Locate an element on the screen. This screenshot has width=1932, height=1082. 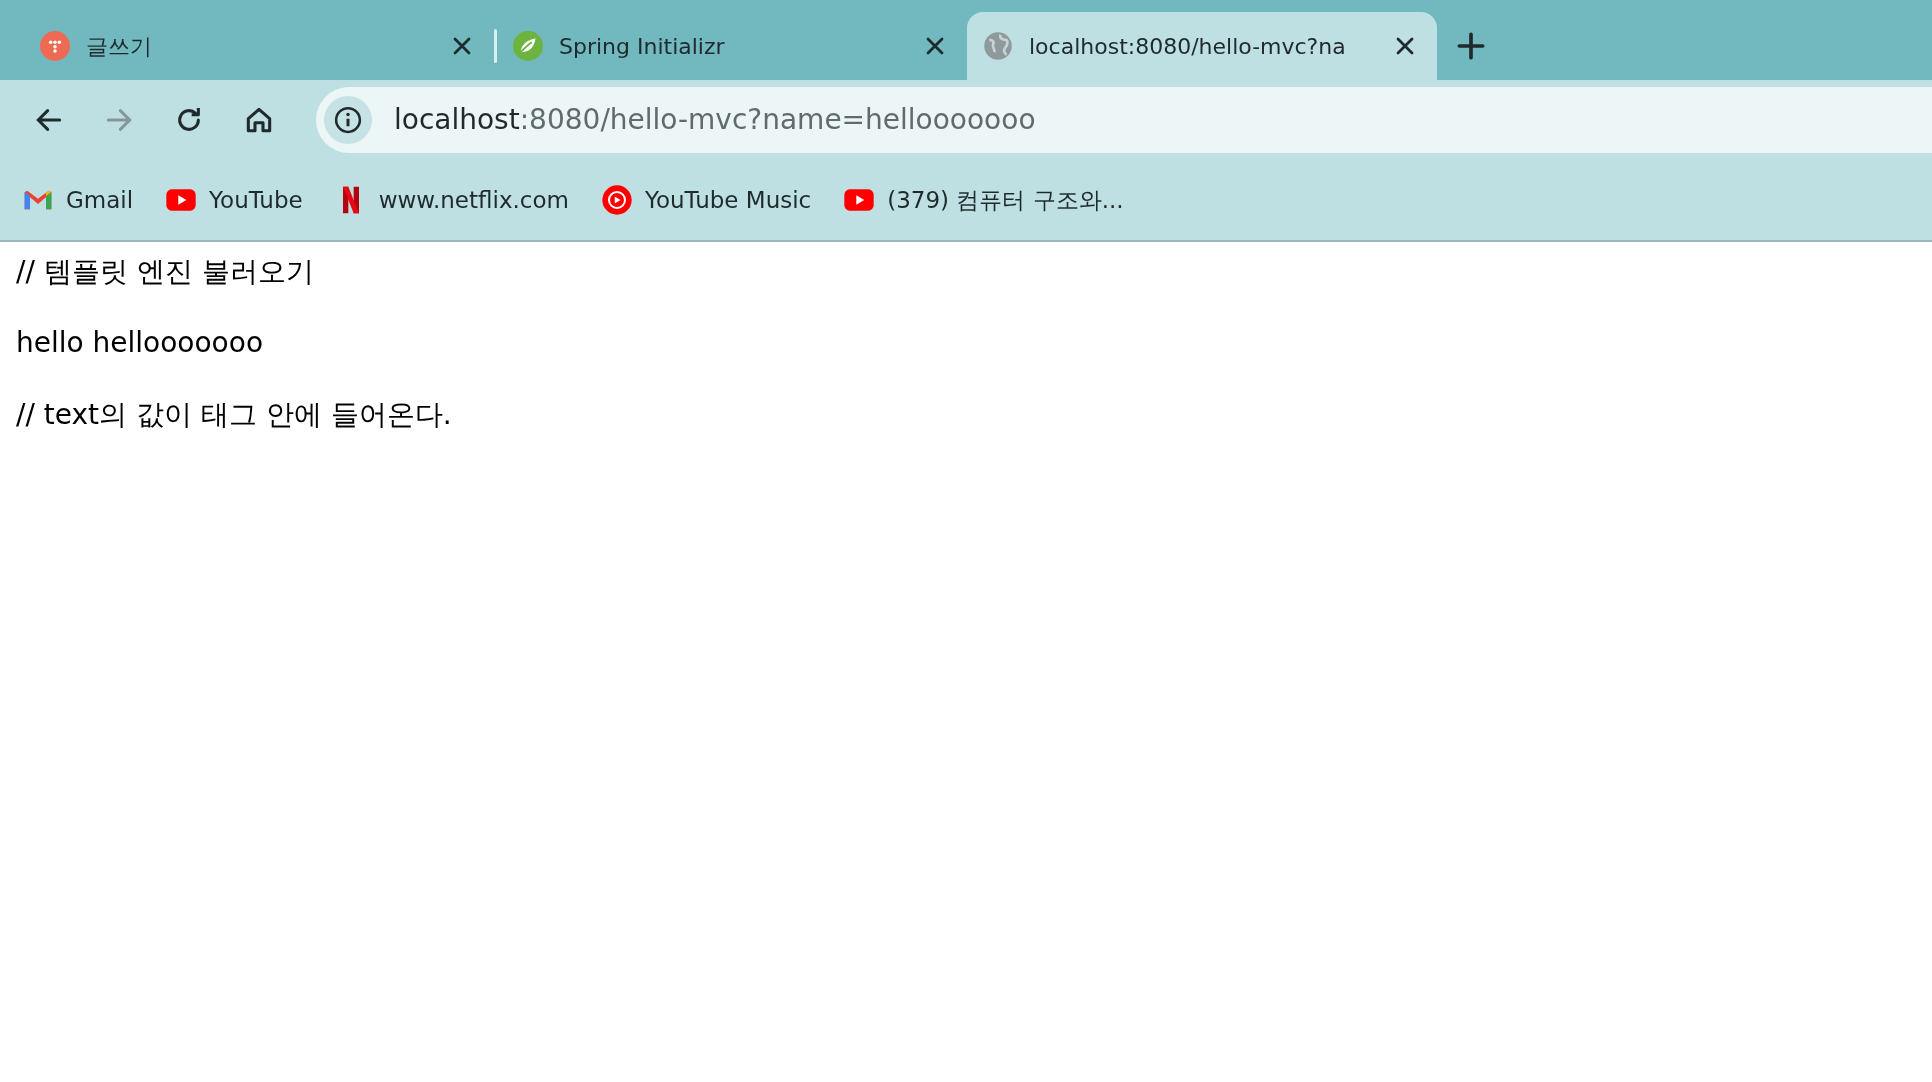
dots-icon is located at coordinates (55, 46).